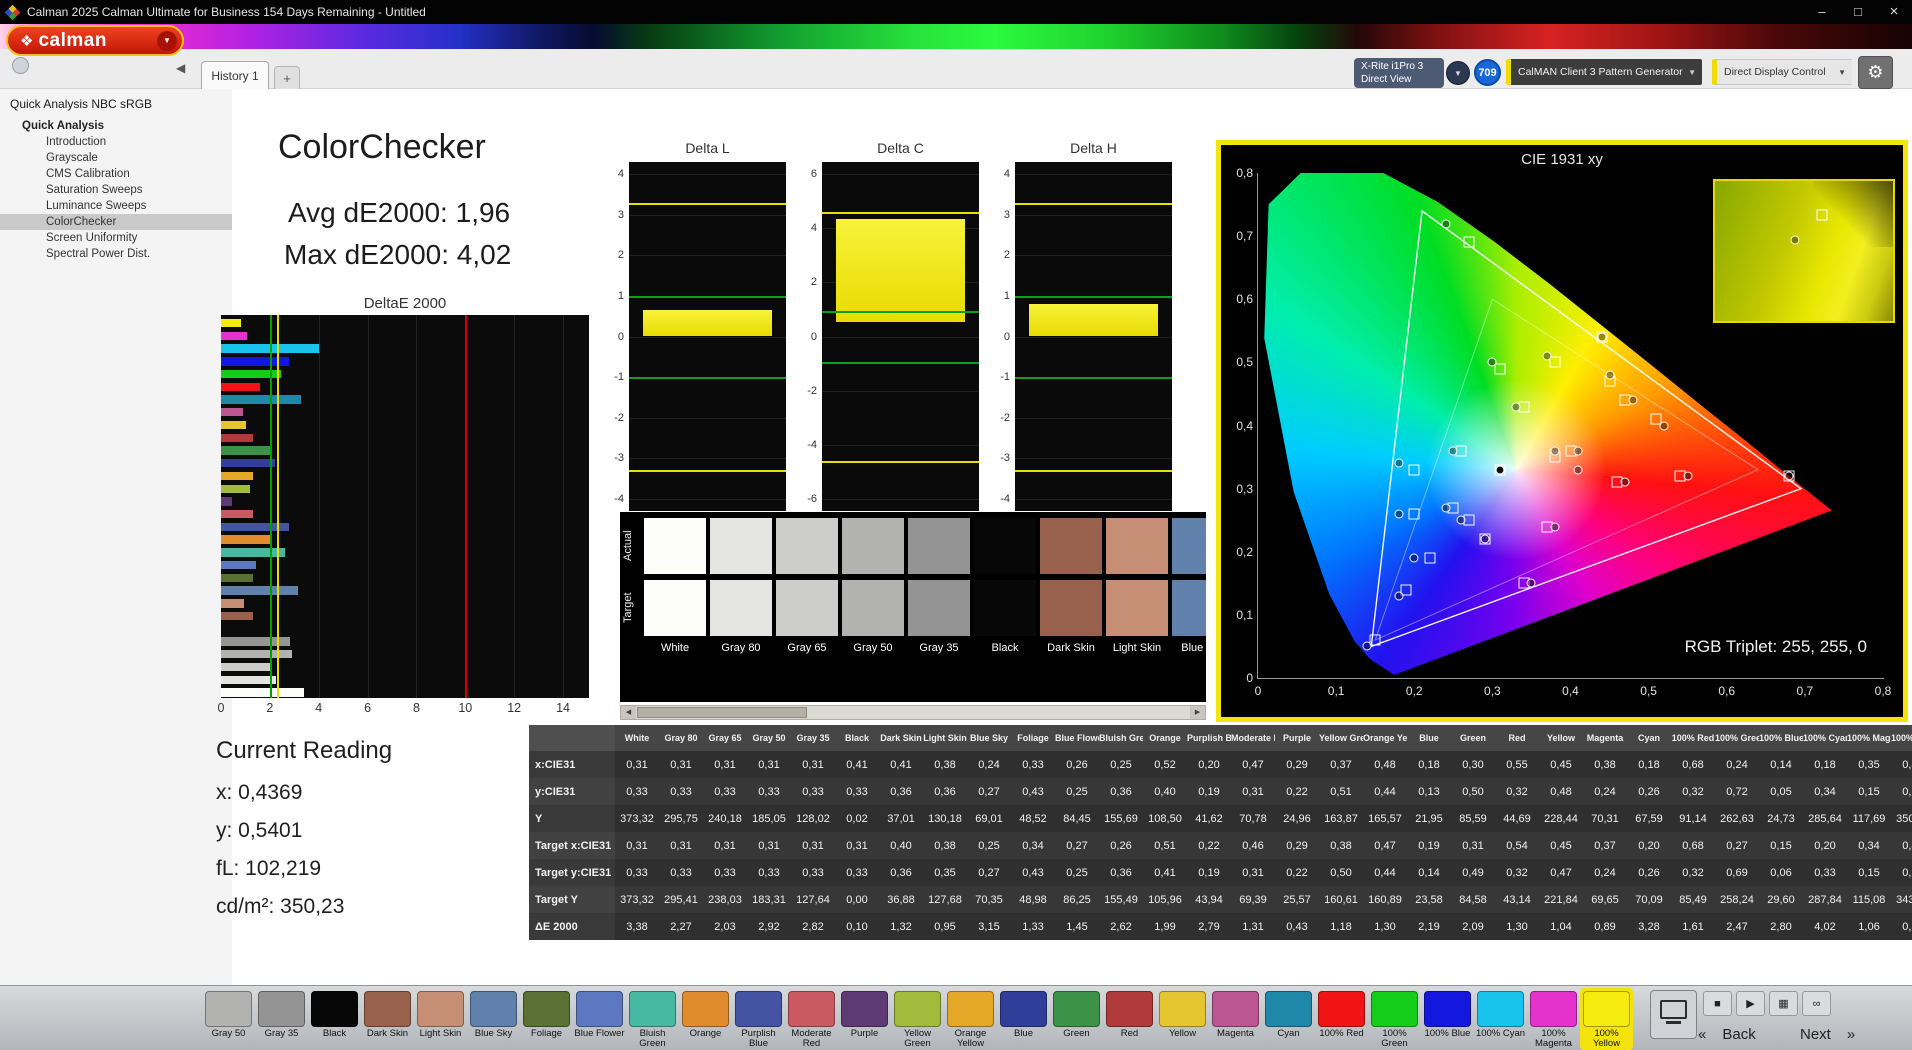 This screenshot has height=1050, width=1912. I want to click on patch-button-gray-50: Gray 50, so click(228, 1019).